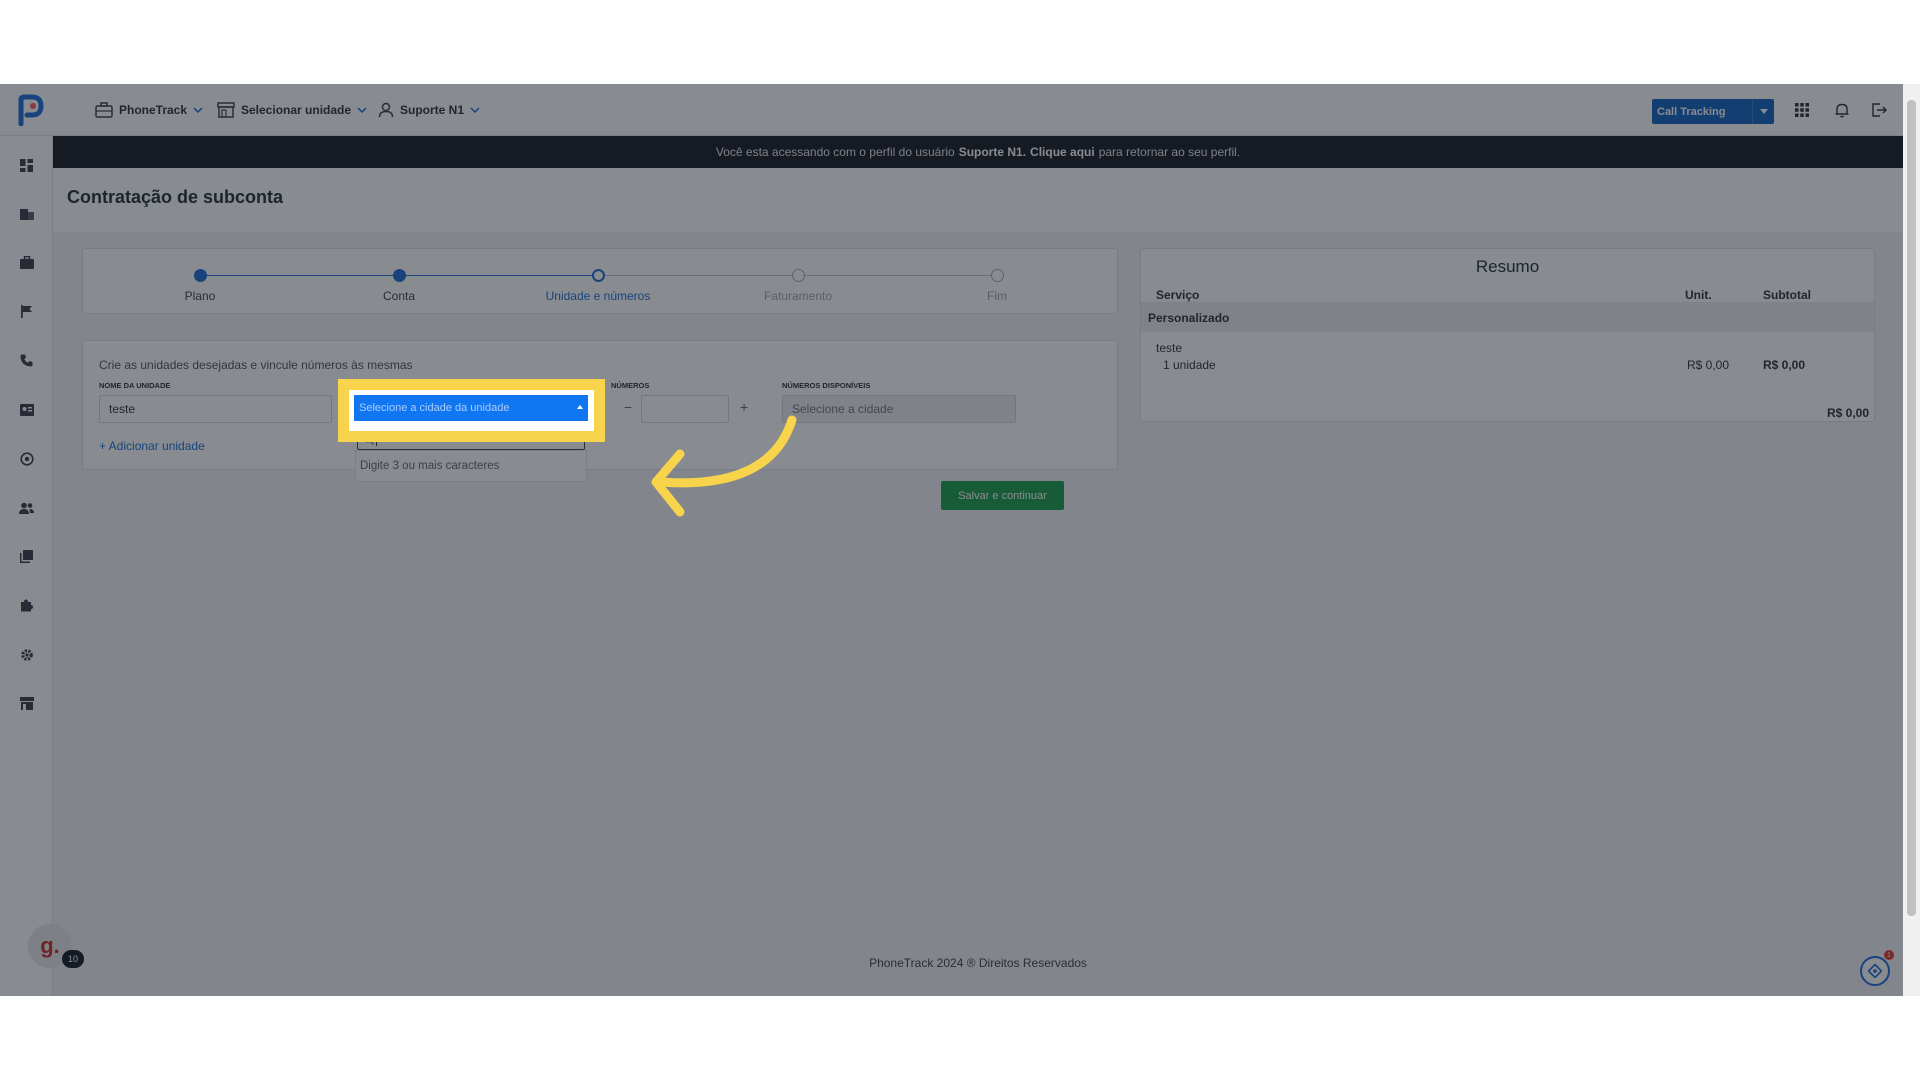 This screenshot has width=1920, height=1080. What do you see at coordinates (26, 360) in the screenshot?
I see `phone-icon` at bounding box center [26, 360].